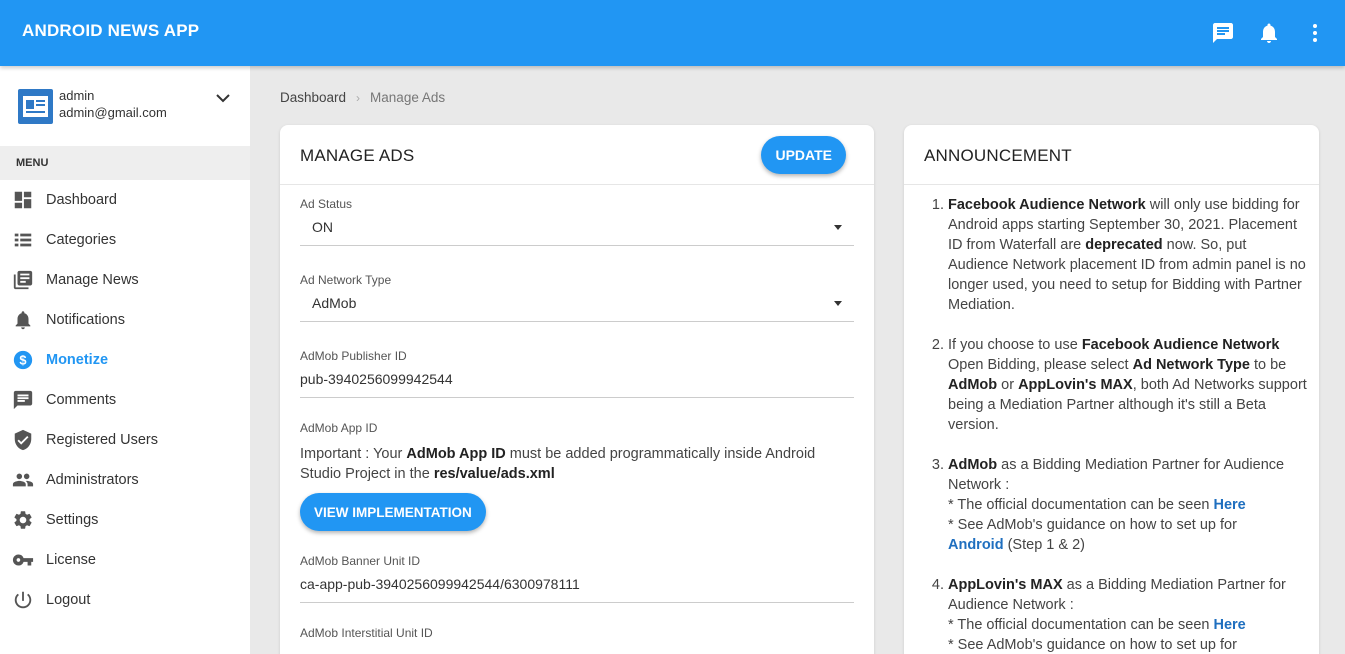  I want to click on ad-network-type-field: Ad Network Type AdMob, so click(577, 297).